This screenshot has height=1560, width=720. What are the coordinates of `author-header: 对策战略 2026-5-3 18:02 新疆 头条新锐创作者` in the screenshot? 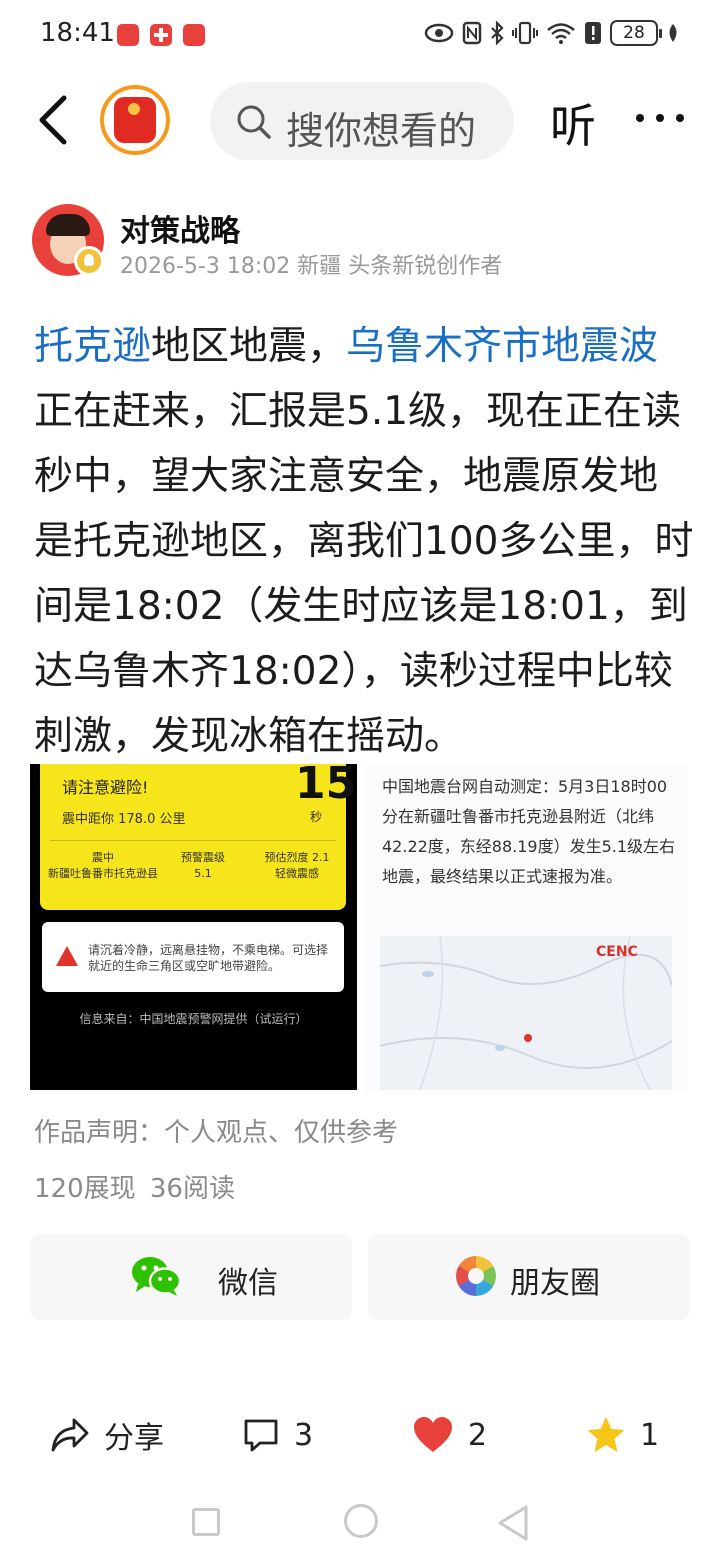 It's located at (360, 240).